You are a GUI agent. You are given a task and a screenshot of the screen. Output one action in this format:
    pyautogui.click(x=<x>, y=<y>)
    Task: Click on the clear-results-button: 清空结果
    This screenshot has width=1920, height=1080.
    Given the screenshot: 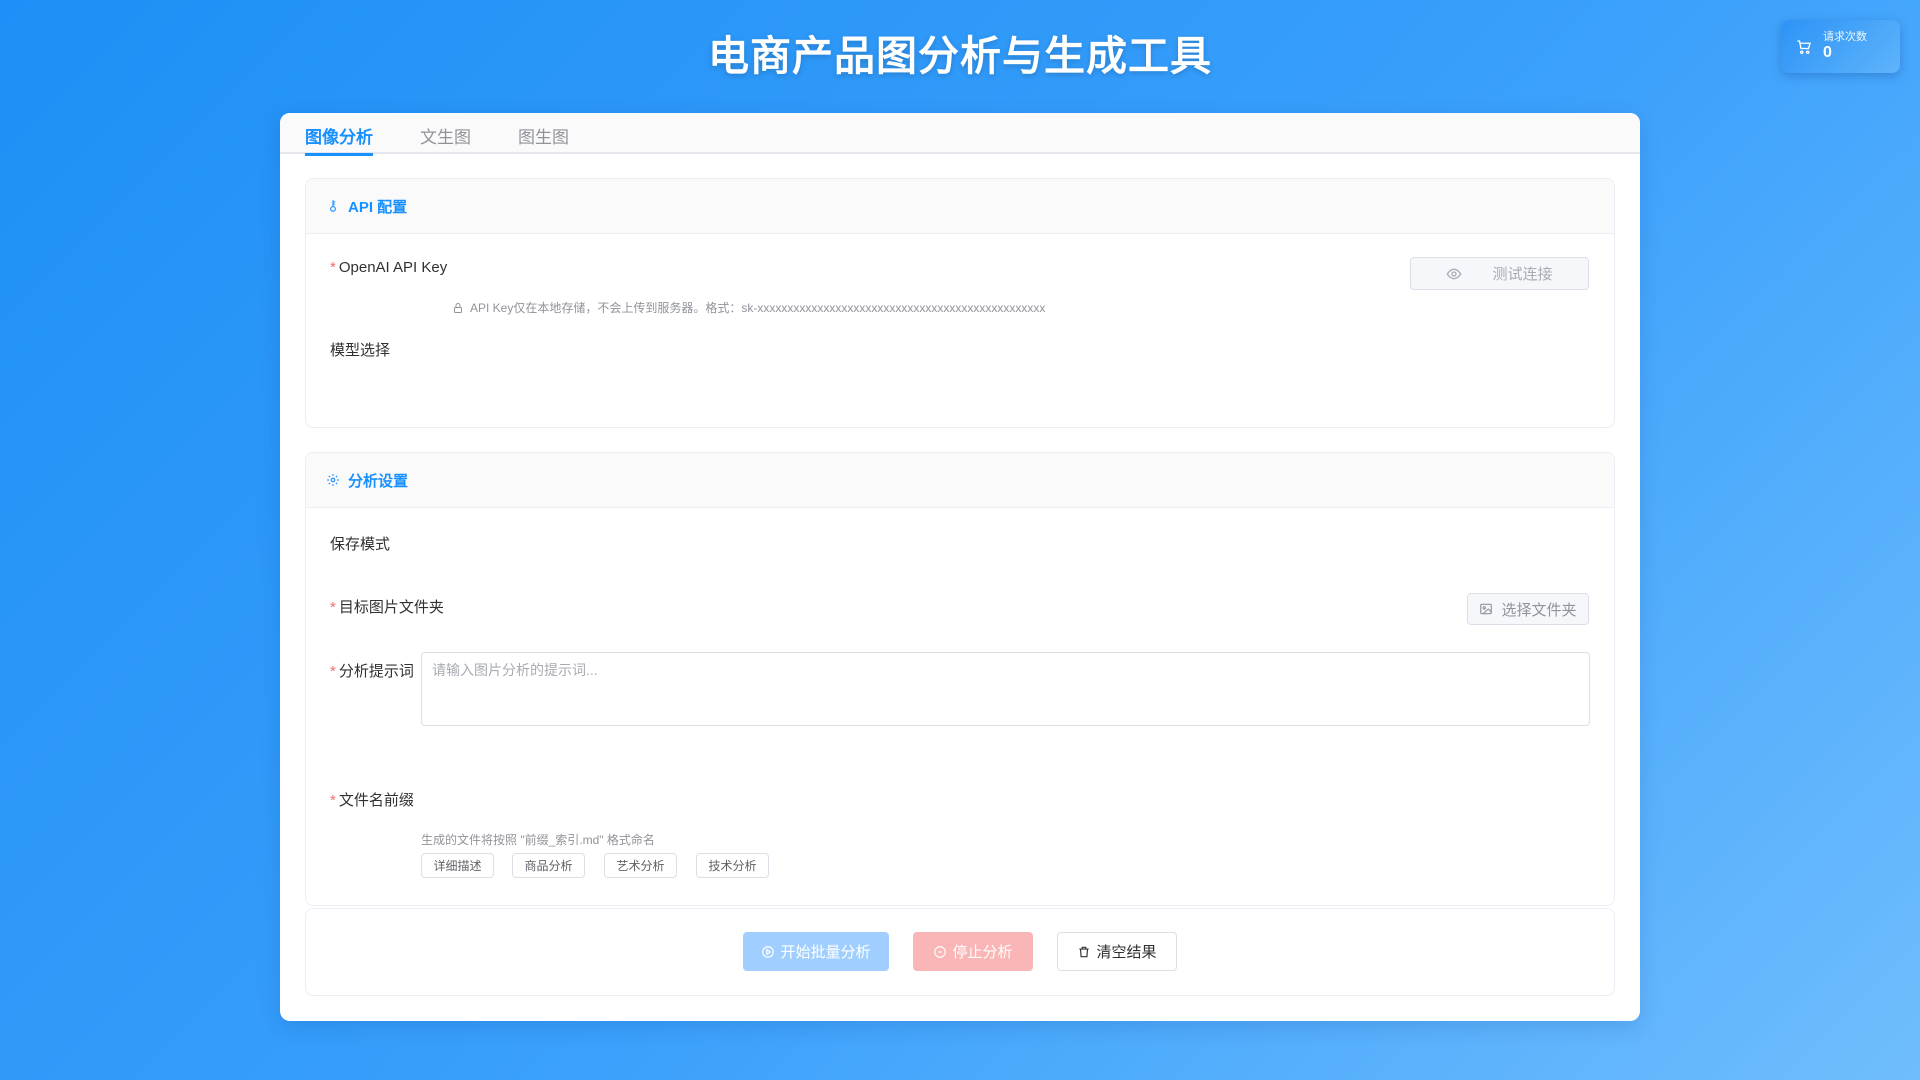 What is the action you would take?
    pyautogui.click(x=1117, y=951)
    